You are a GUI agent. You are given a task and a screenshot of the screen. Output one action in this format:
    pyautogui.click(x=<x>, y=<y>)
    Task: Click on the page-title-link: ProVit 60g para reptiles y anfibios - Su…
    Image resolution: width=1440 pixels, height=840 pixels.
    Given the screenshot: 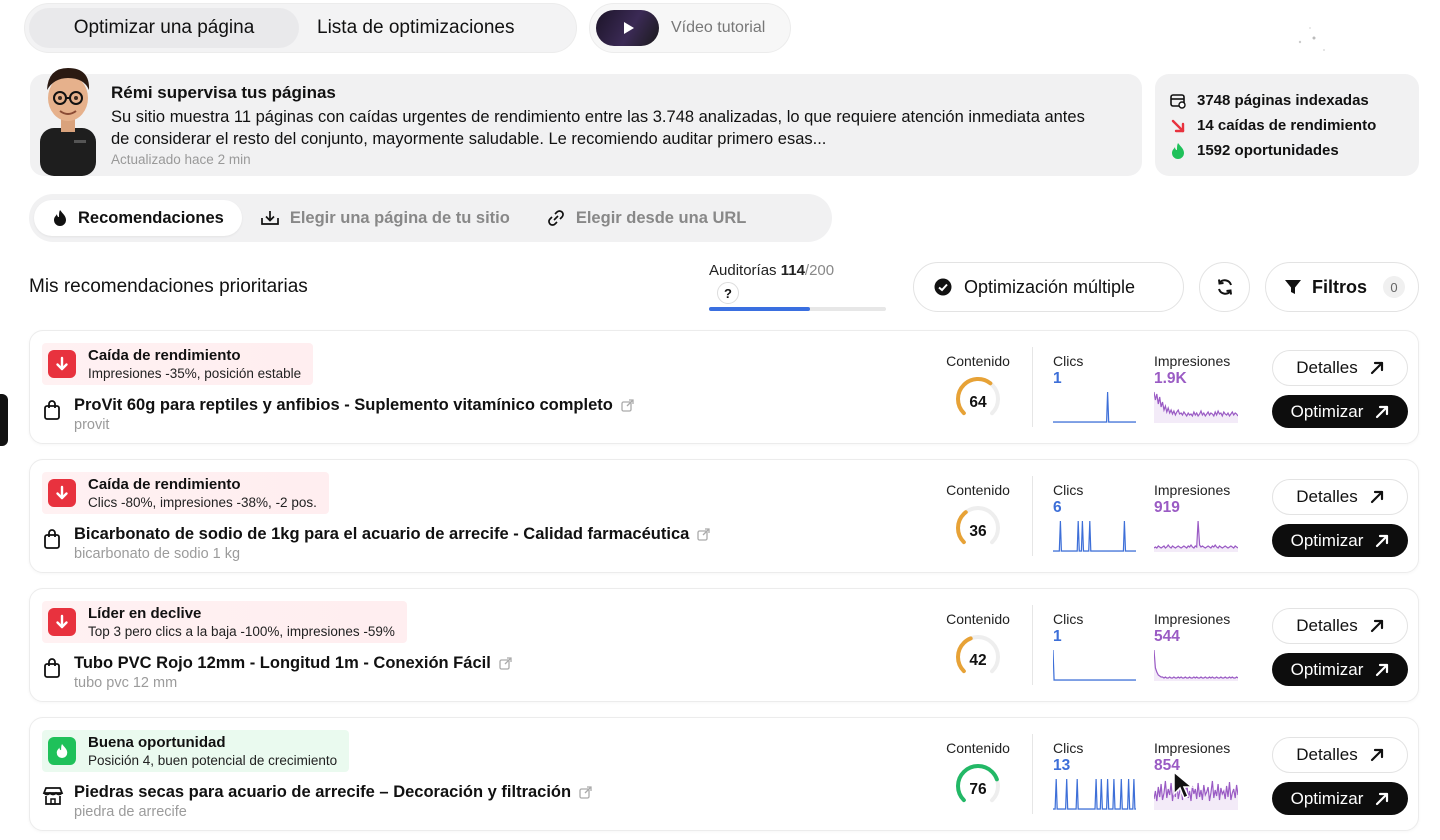 What is the action you would take?
    pyautogui.click(x=354, y=405)
    